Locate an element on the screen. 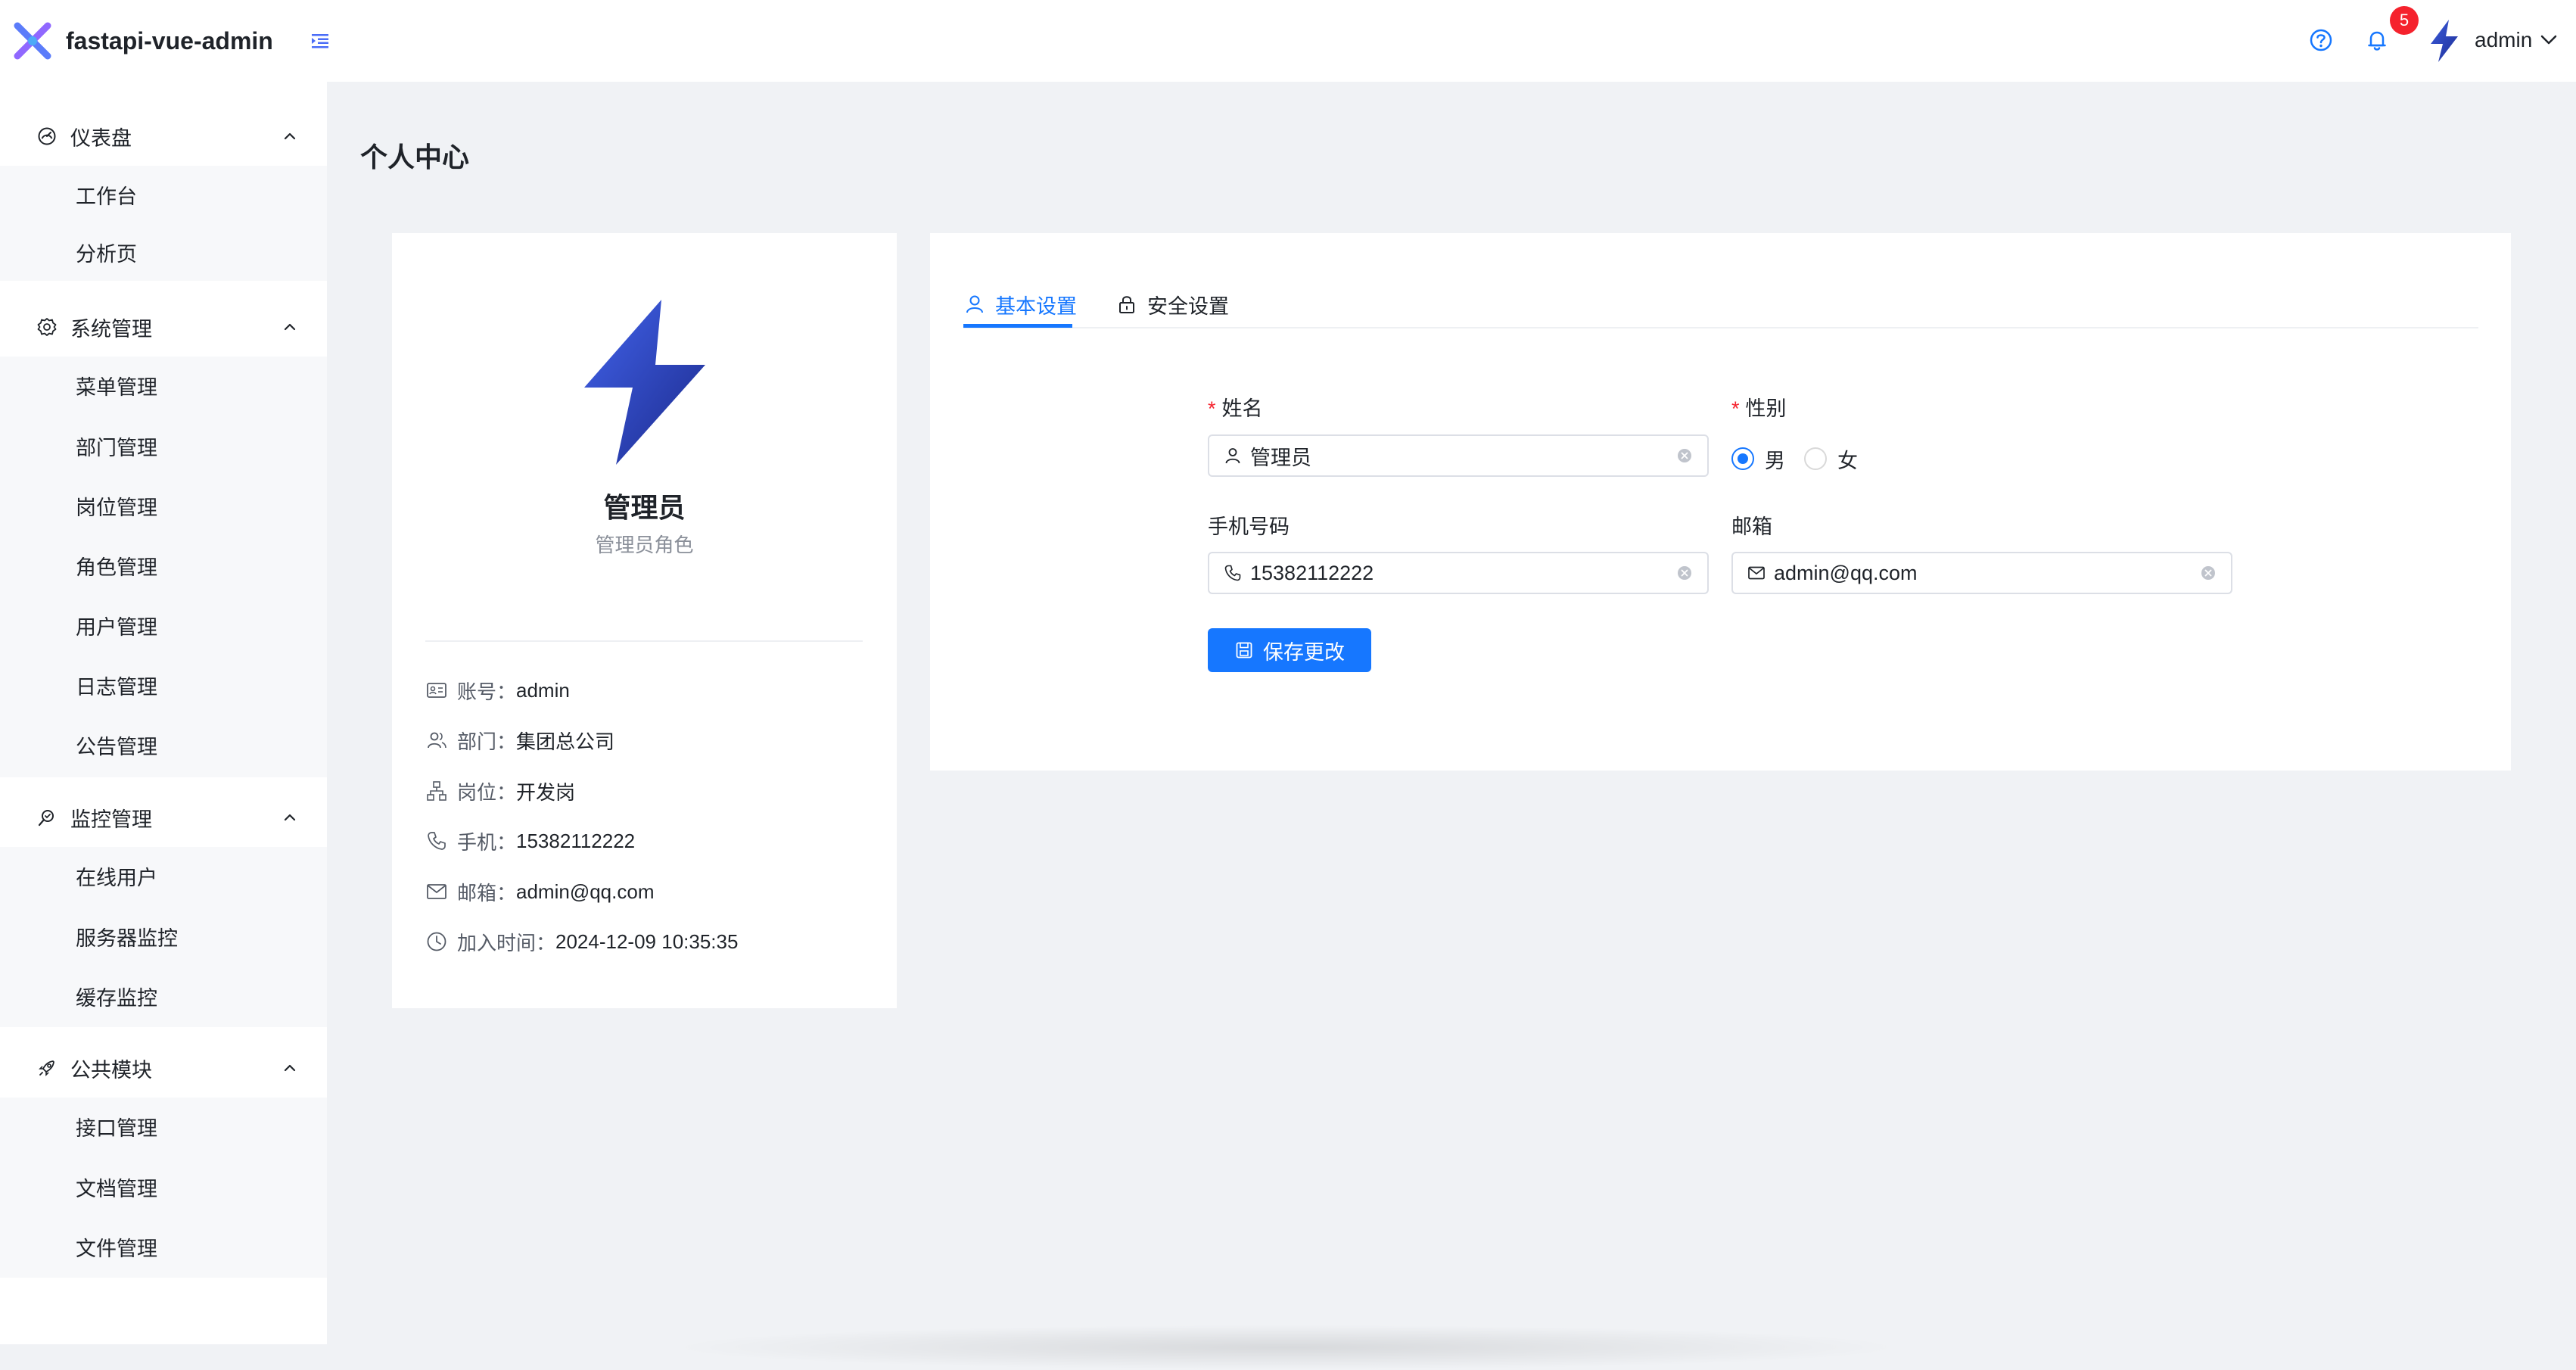 The image size is (2576, 1370). sidebar-group-monitor: 监控管理 is located at coordinates (163, 817).